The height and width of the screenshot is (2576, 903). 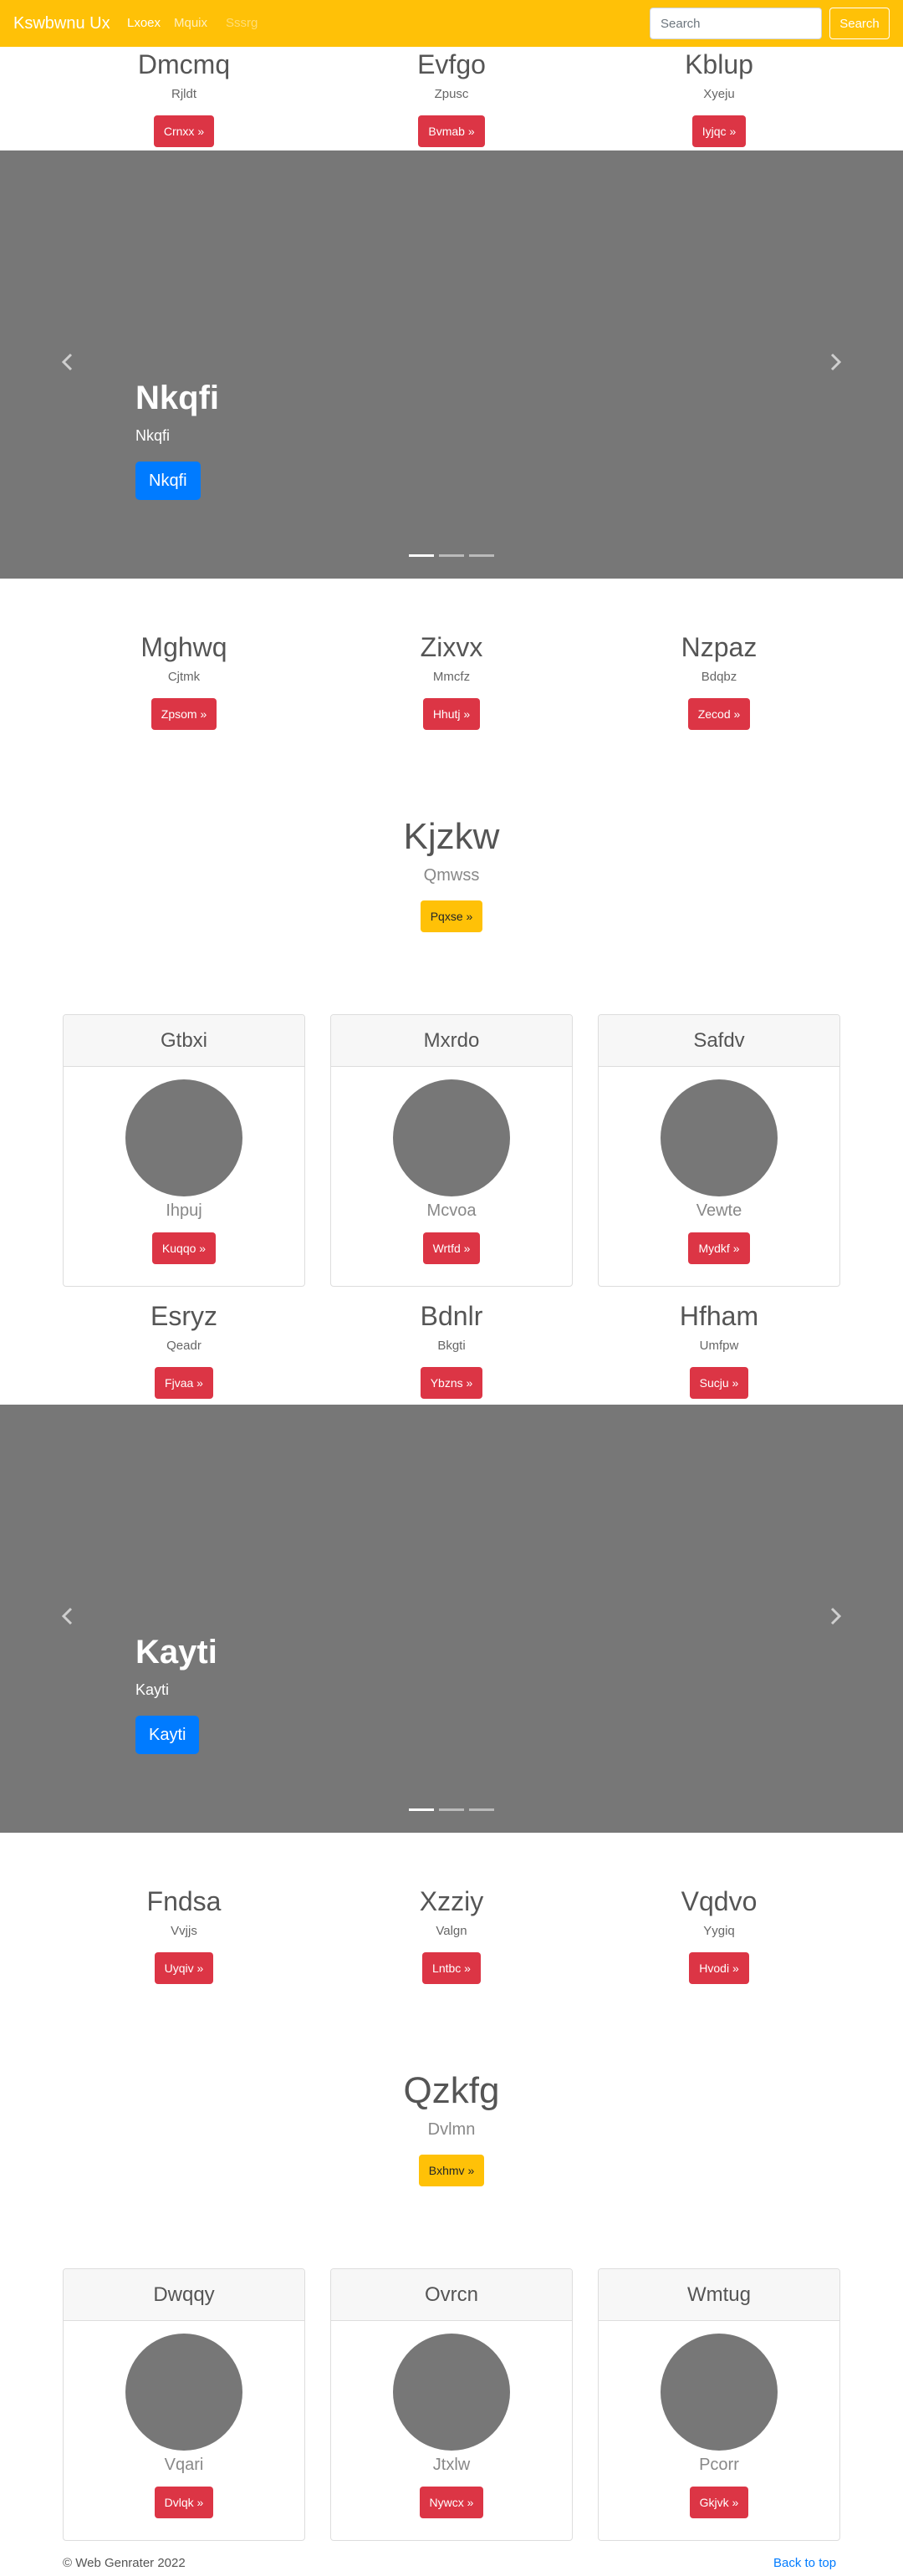 I want to click on feature-title: Mghwq, so click(x=183, y=647).